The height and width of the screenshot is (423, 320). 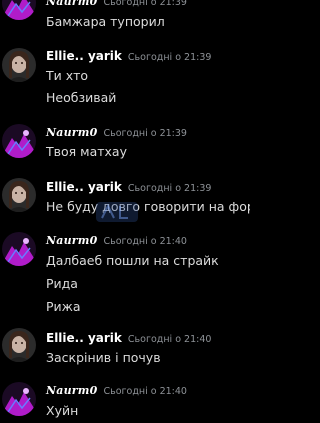 What do you see at coordinates (67, 75) in the screenshot?
I see `message-text: Ти хто` at bounding box center [67, 75].